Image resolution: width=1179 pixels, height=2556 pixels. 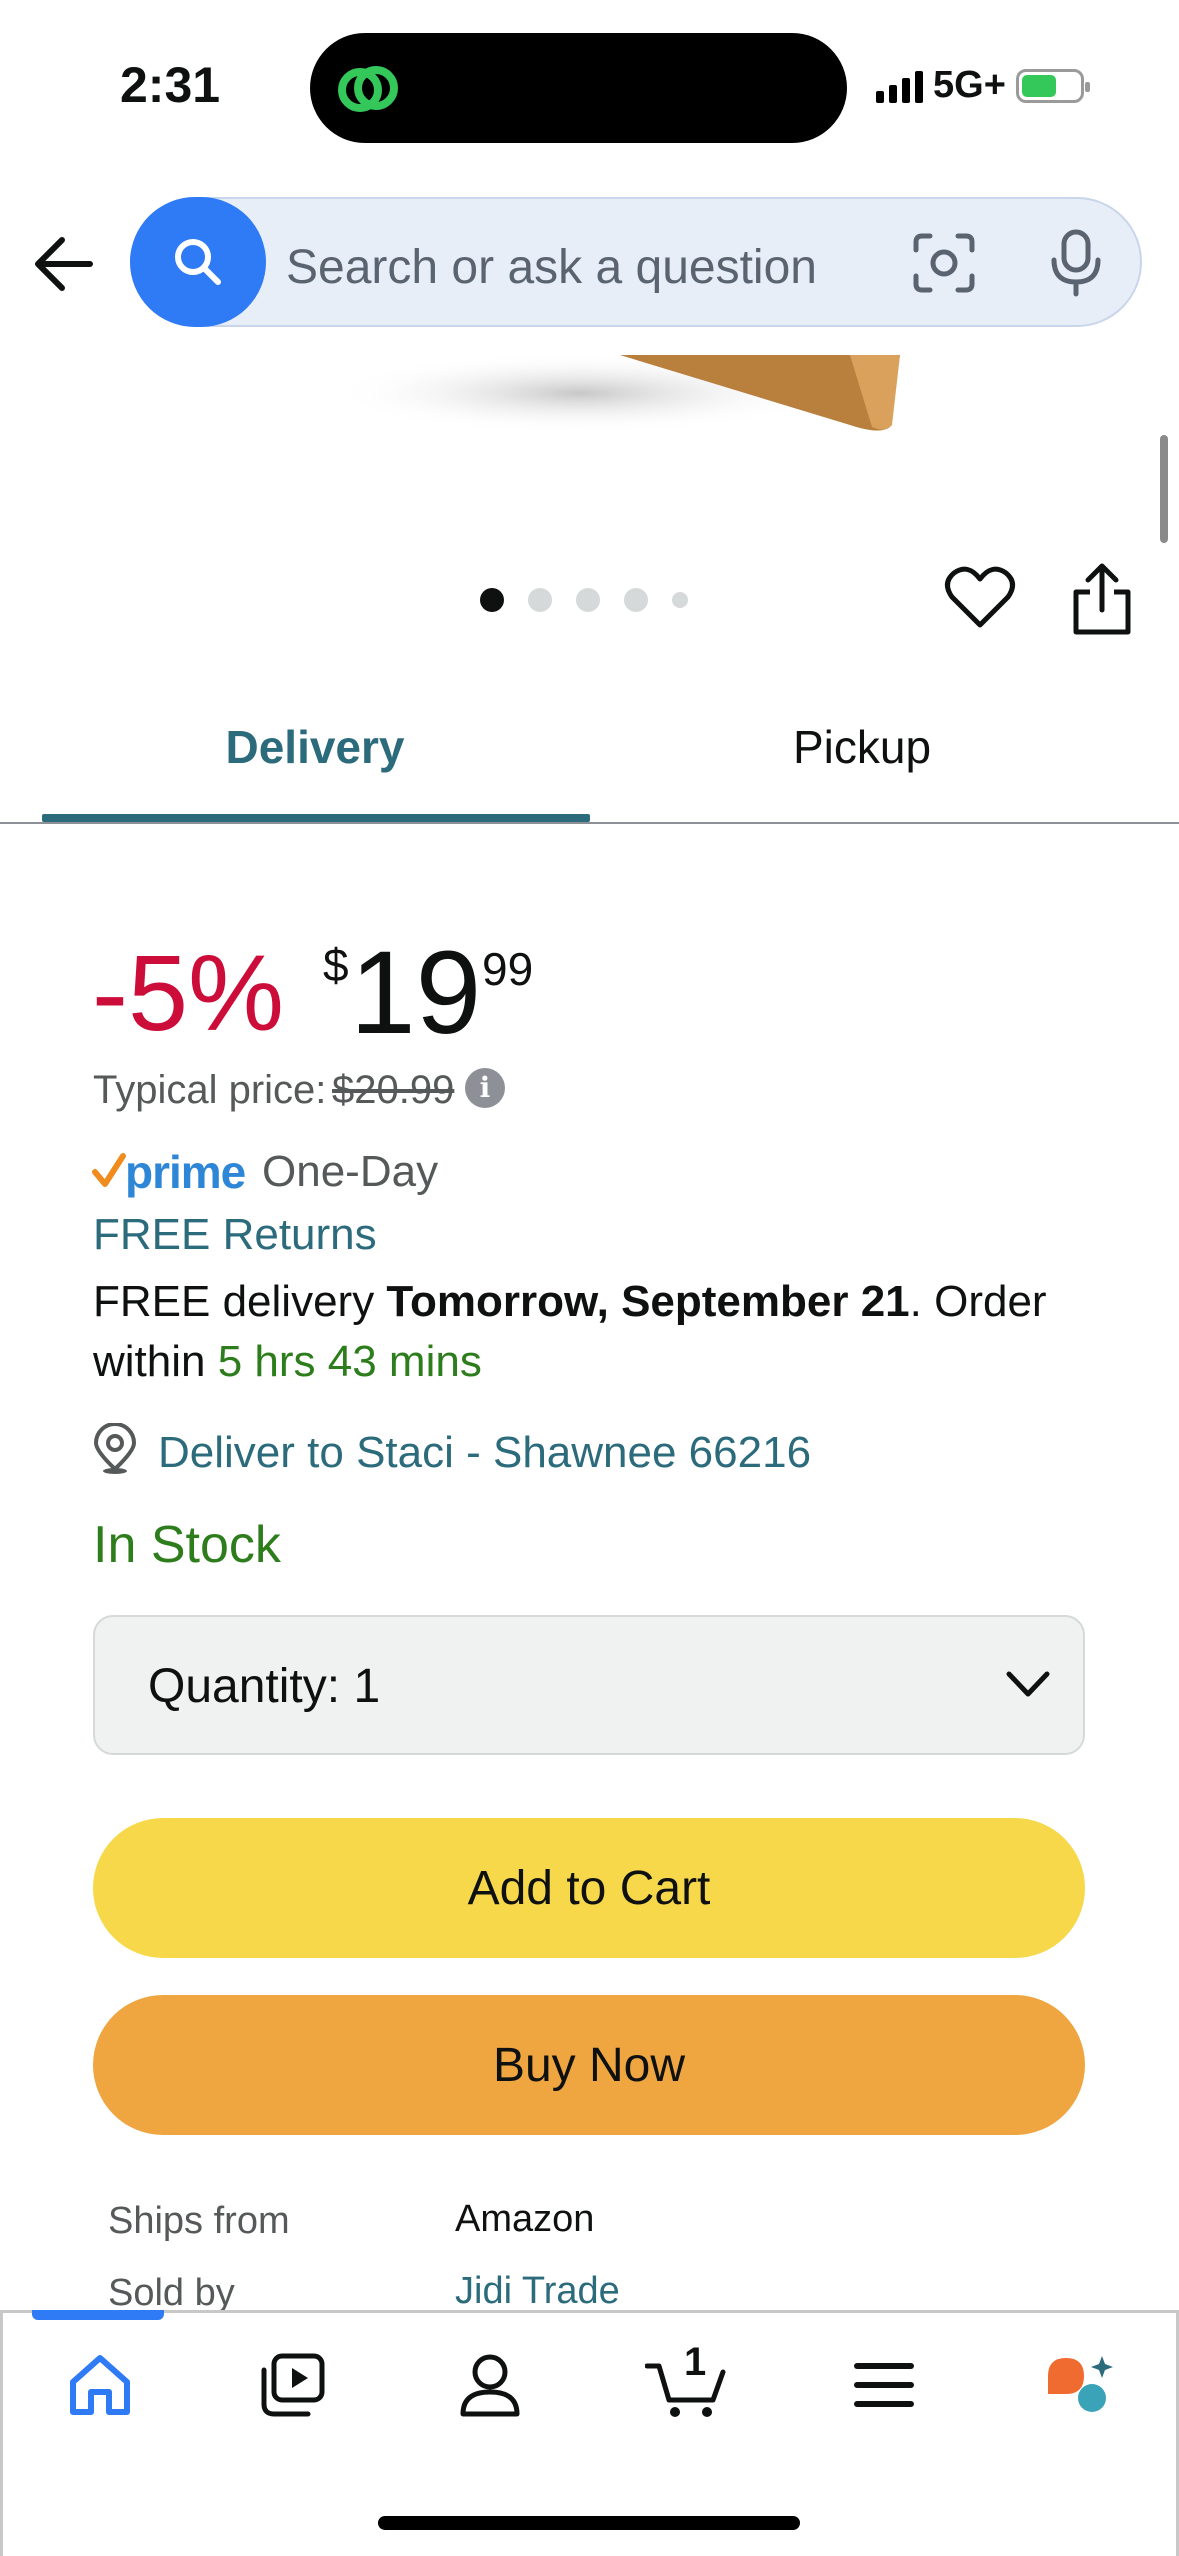 I want to click on prime-logo: prime, so click(x=185, y=1172).